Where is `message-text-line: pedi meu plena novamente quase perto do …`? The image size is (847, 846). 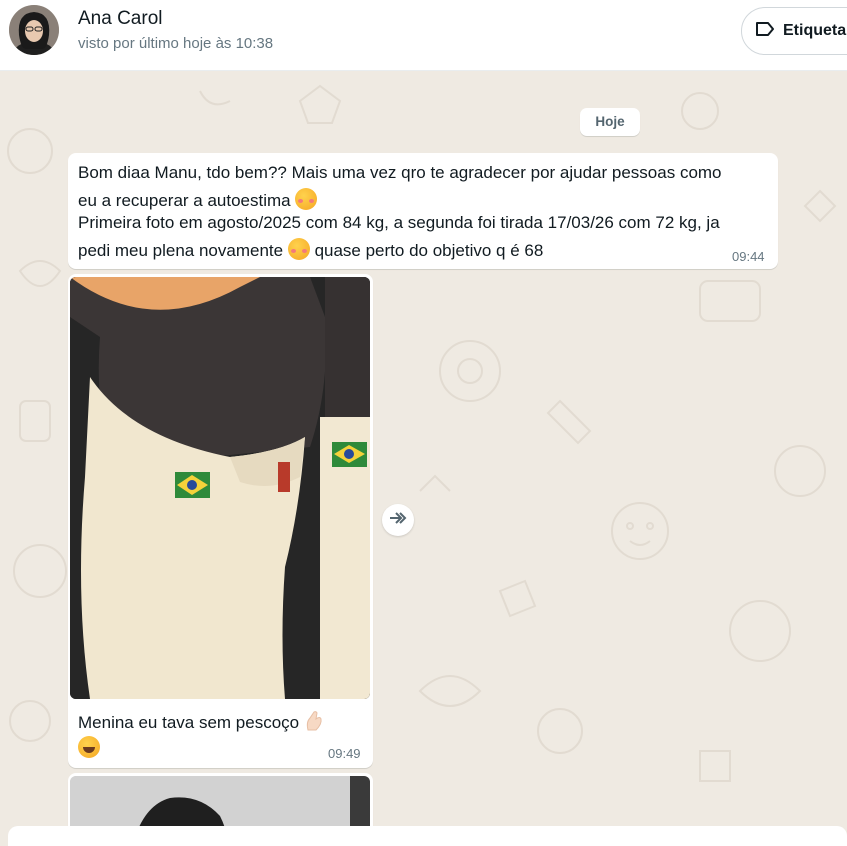
message-text-line: pedi meu plena novamente quase perto do … is located at coordinates (310, 249).